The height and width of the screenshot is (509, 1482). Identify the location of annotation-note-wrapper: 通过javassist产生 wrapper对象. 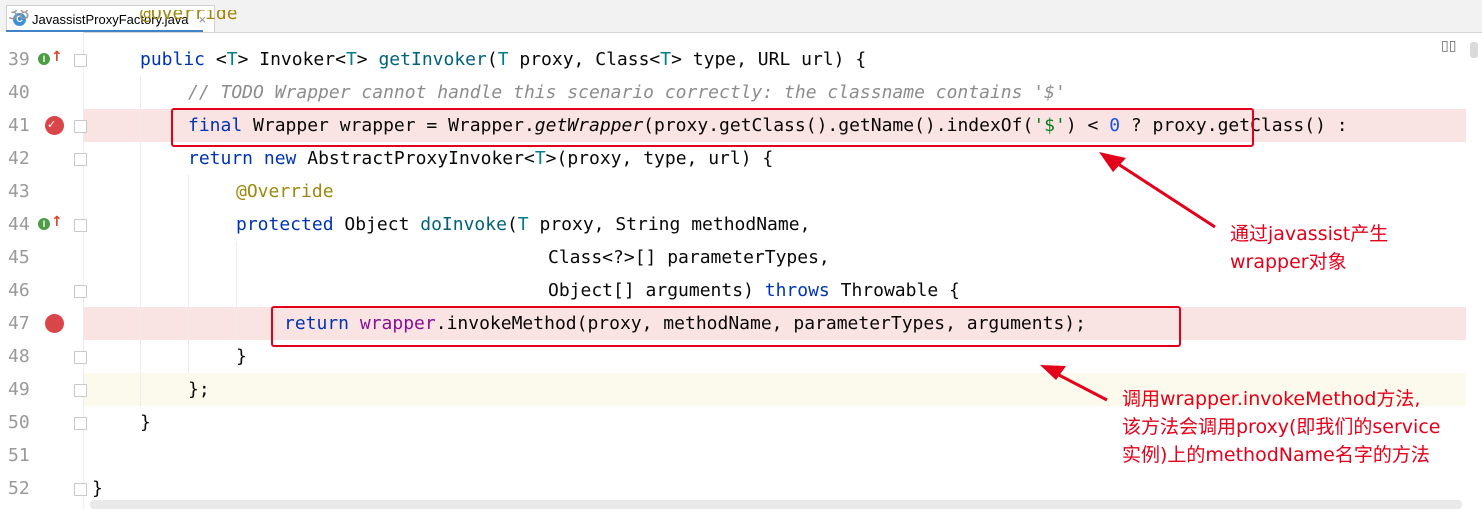
(1309, 248).